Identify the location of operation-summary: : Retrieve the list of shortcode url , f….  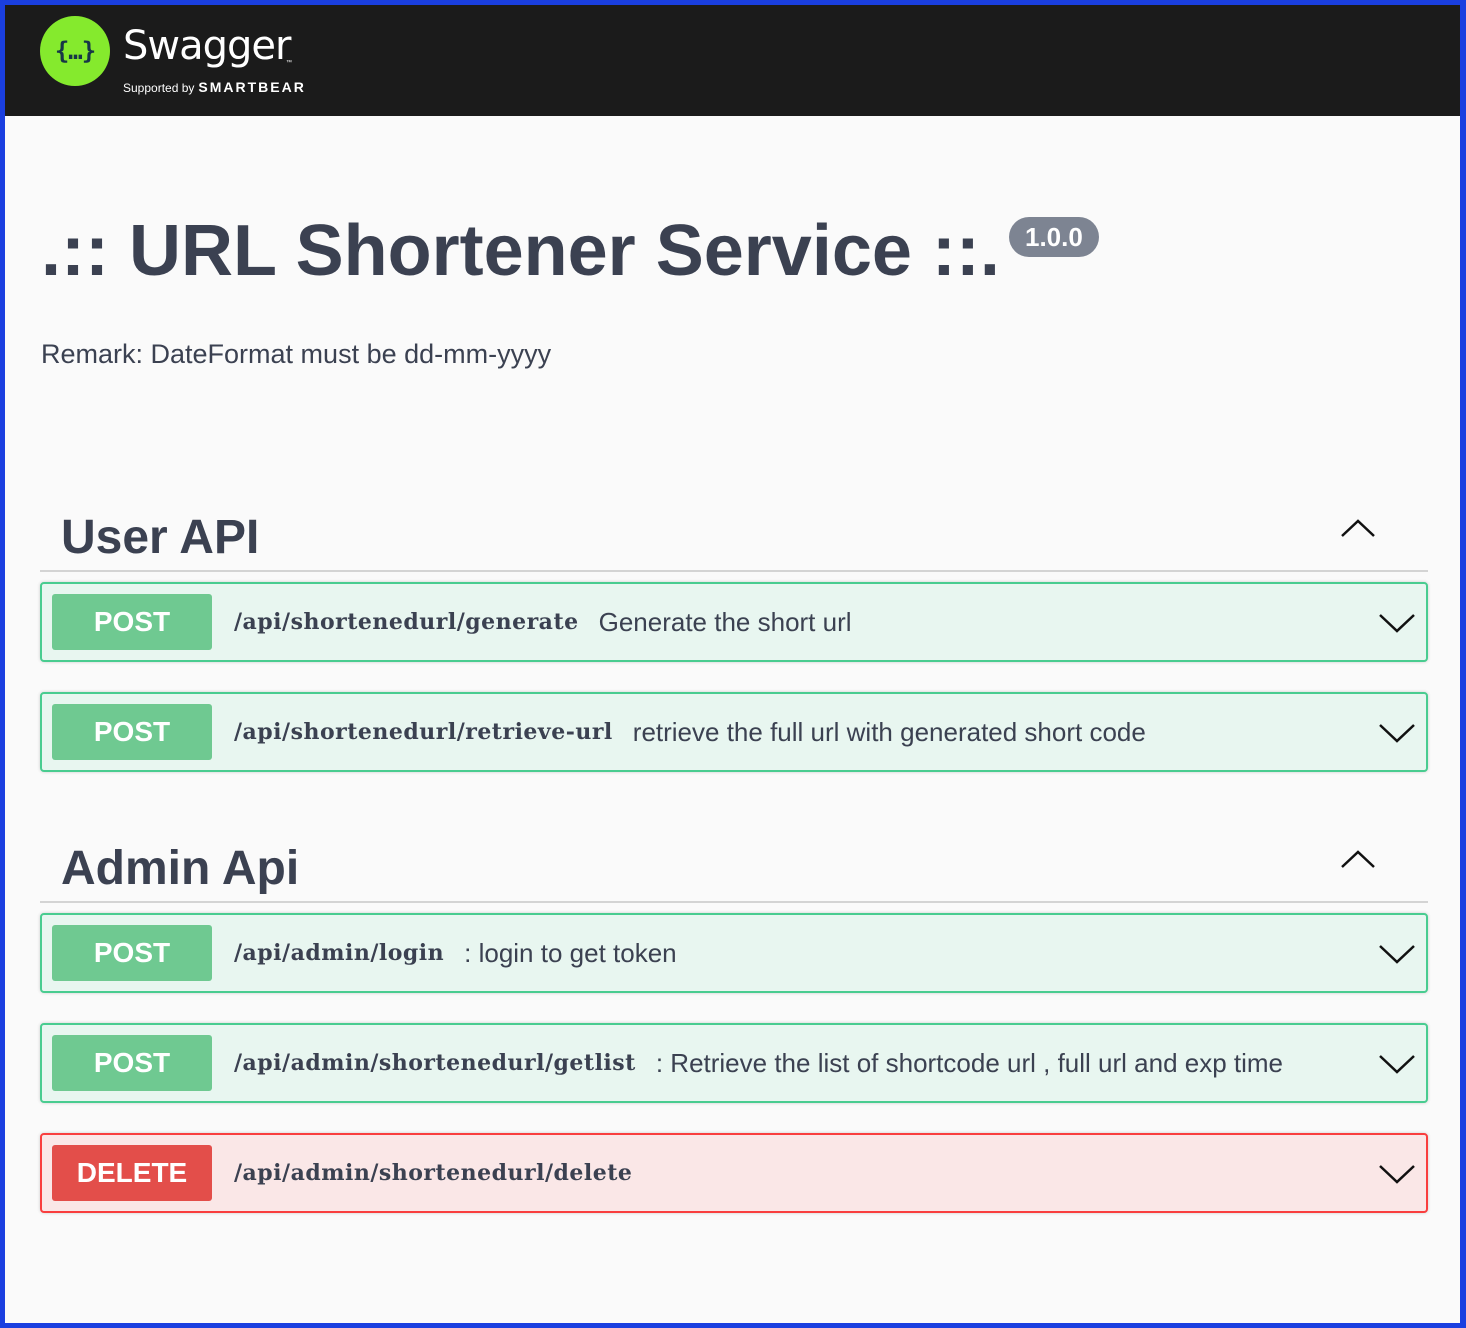
(969, 1062).